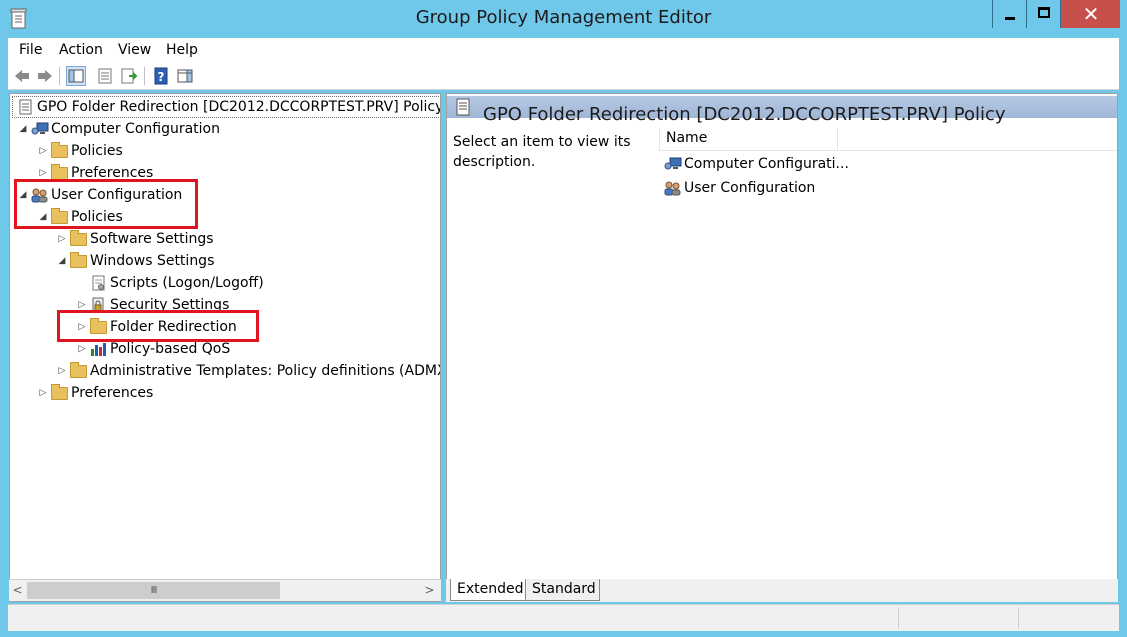  What do you see at coordinates (888, 139) in the screenshot?
I see `column-header-name: Name` at bounding box center [888, 139].